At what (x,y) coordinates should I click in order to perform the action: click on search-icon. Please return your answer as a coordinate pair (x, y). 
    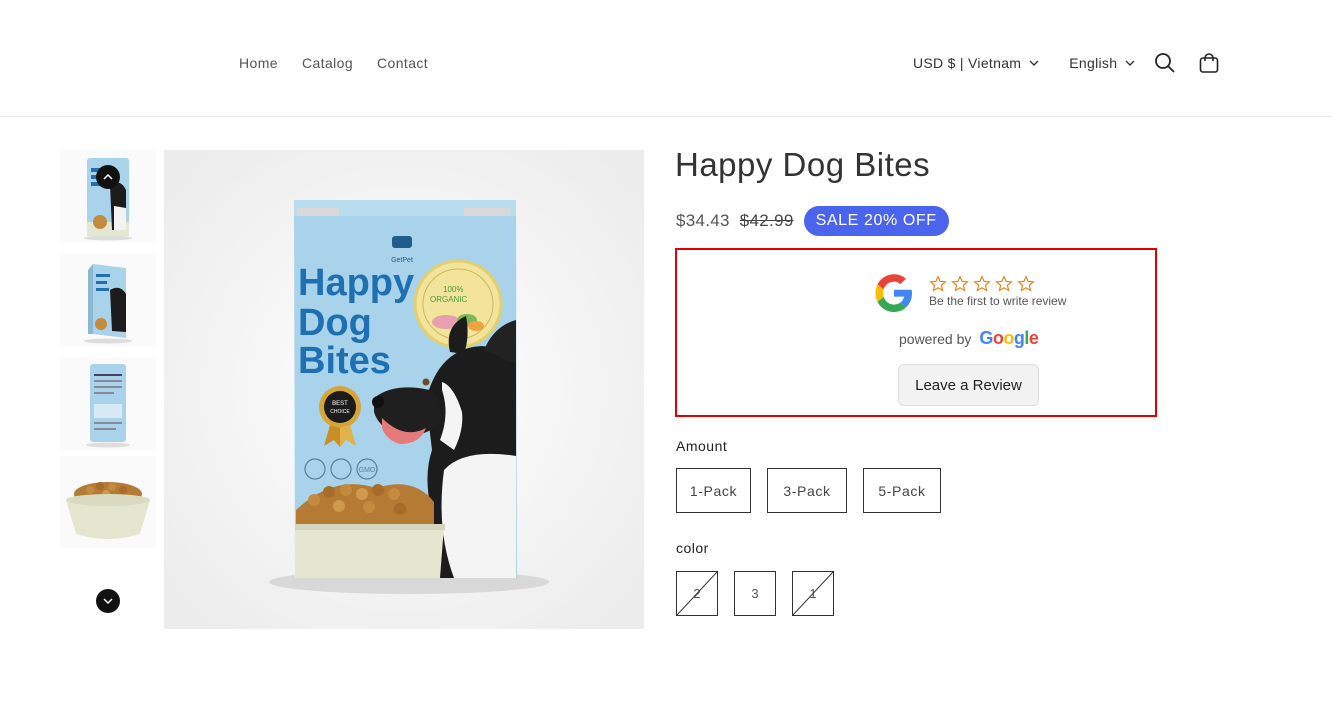
    Looking at the image, I should click on (1165, 63).